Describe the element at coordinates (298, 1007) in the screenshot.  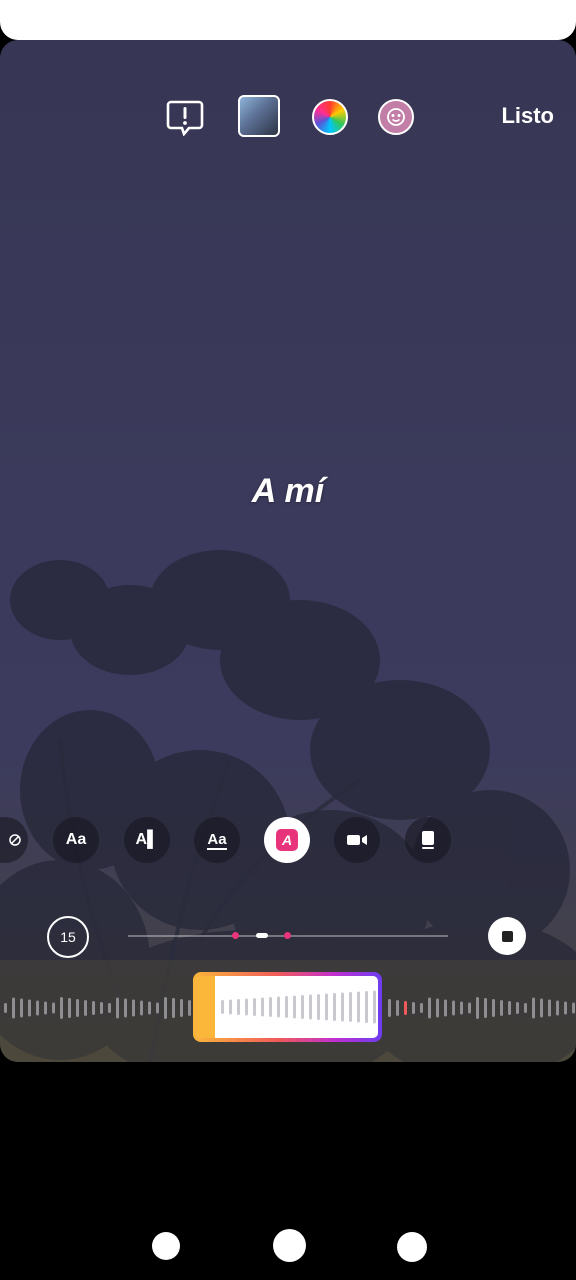
I see `selected-waveform` at that location.